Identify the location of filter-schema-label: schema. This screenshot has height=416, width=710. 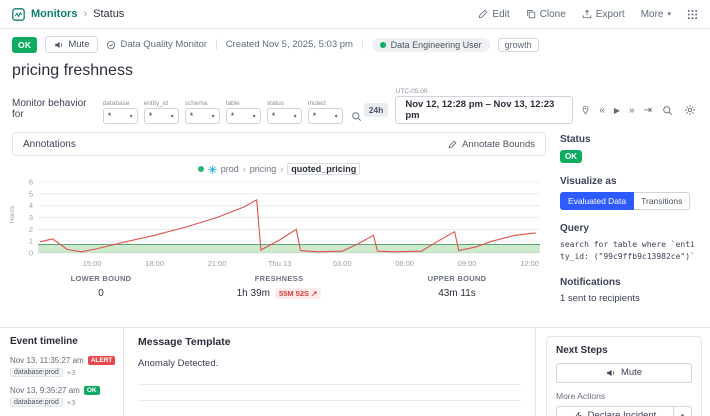
(196, 103).